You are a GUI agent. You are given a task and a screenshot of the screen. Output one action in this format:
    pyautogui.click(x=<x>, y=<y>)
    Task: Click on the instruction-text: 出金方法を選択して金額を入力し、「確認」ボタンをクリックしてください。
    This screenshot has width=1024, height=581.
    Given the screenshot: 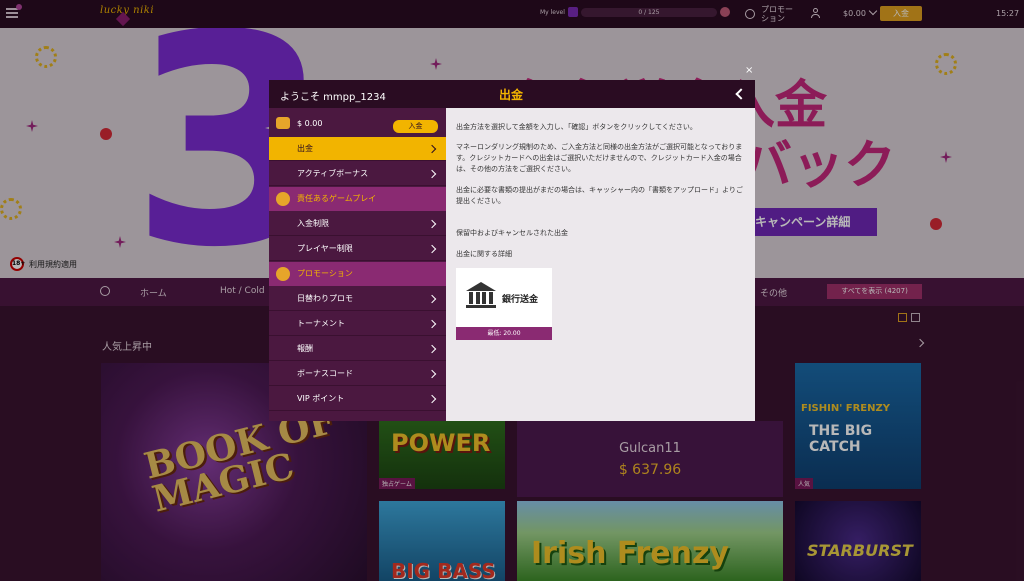 What is the action you would take?
    pyautogui.click(x=576, y=127)
    